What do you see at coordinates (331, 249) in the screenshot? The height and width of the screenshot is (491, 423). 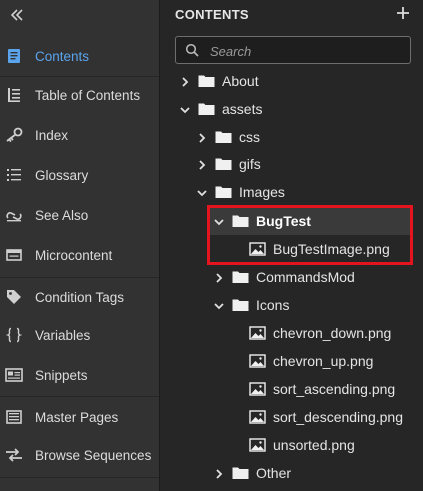 I see `tree-item-label: BugTestImage.png` at bounding box center [331, 249].